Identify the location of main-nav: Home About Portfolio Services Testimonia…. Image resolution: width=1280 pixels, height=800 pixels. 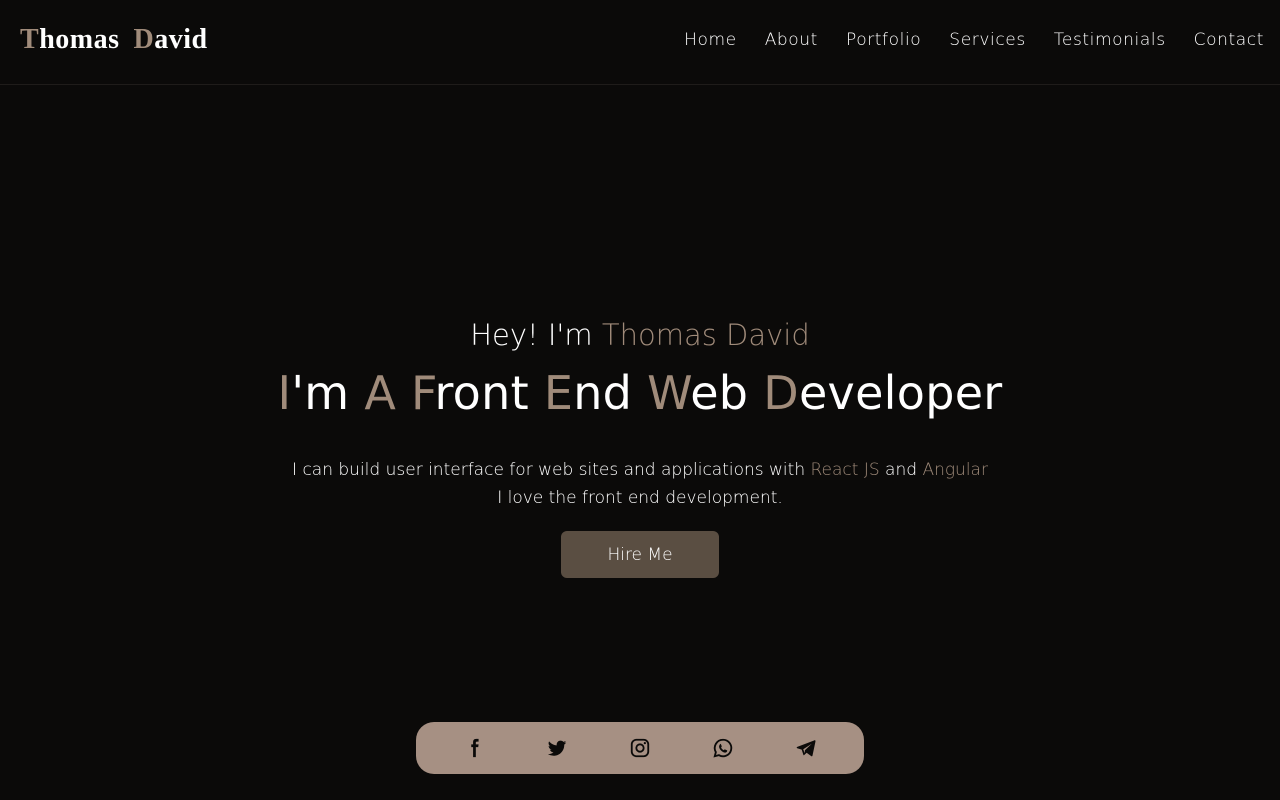
(974, 40).